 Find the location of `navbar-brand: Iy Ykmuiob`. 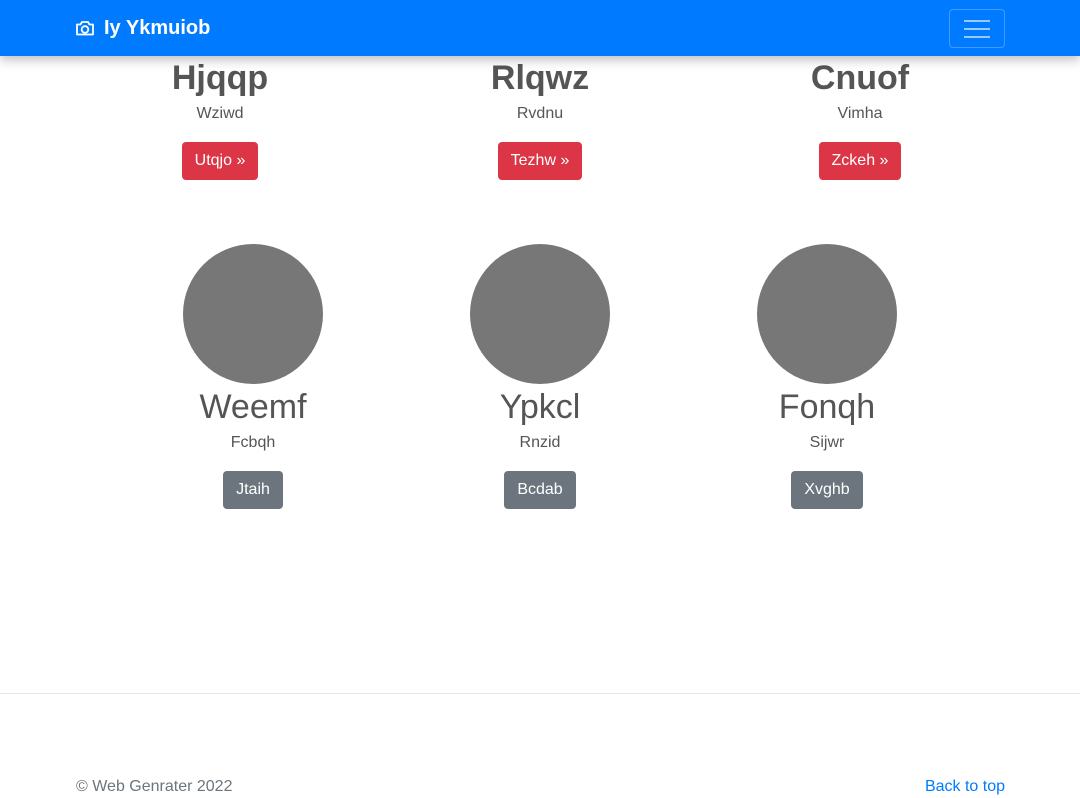

navbar-brand: Iy Ykmuiob is located at coordinates (142, 28).